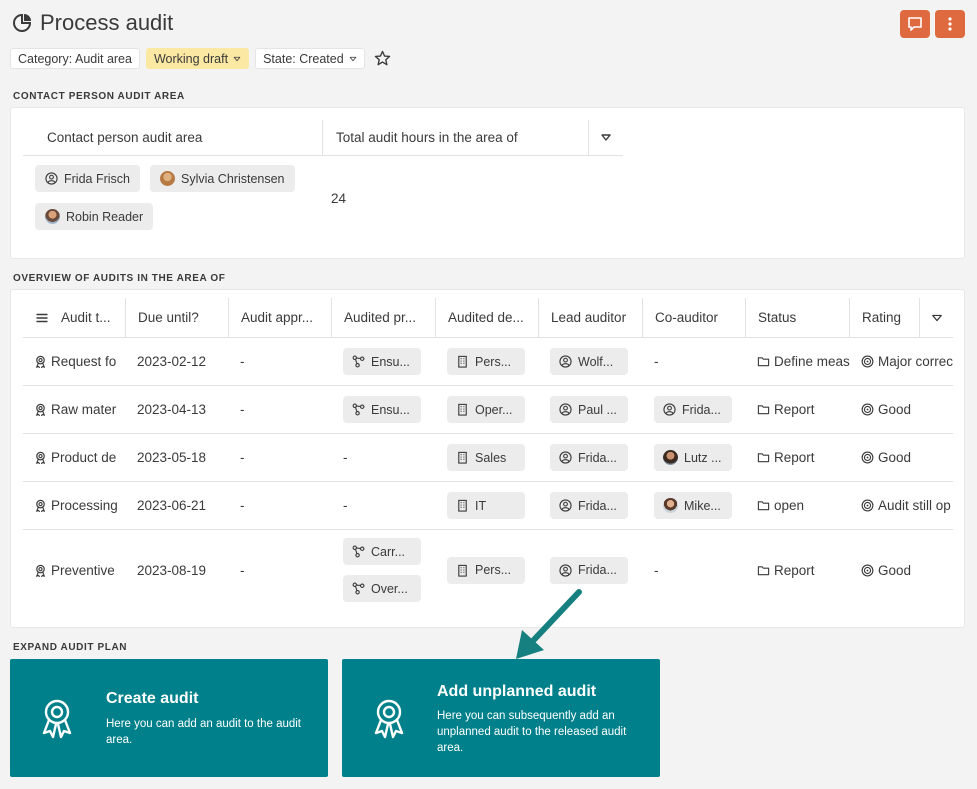 This screenshot has width=977, height=789. What do you see at coordinates (168, 317) in the screenshot?
I see `column-header-label: Due until?` at bounding box center [168, 317].